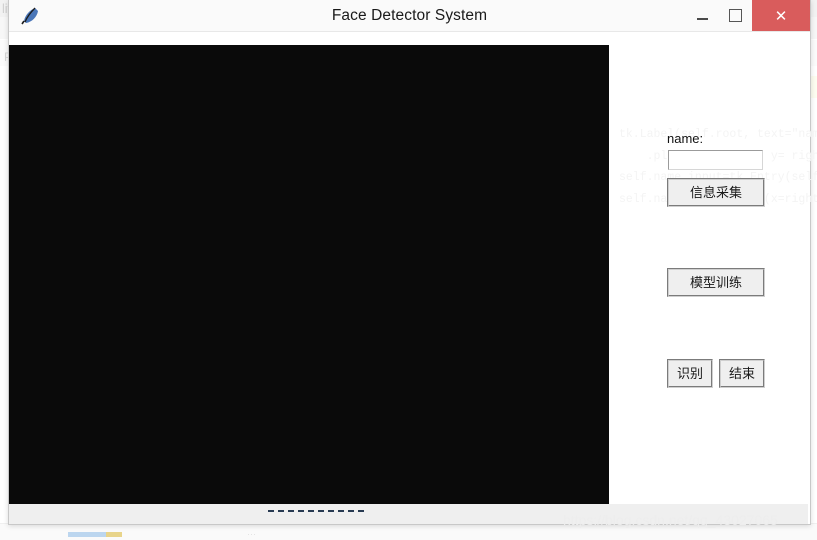  What do you see at coordinates (87, 534) in the screenshot?
I see `status-indicator-blue` at bounding box center [87, 534].